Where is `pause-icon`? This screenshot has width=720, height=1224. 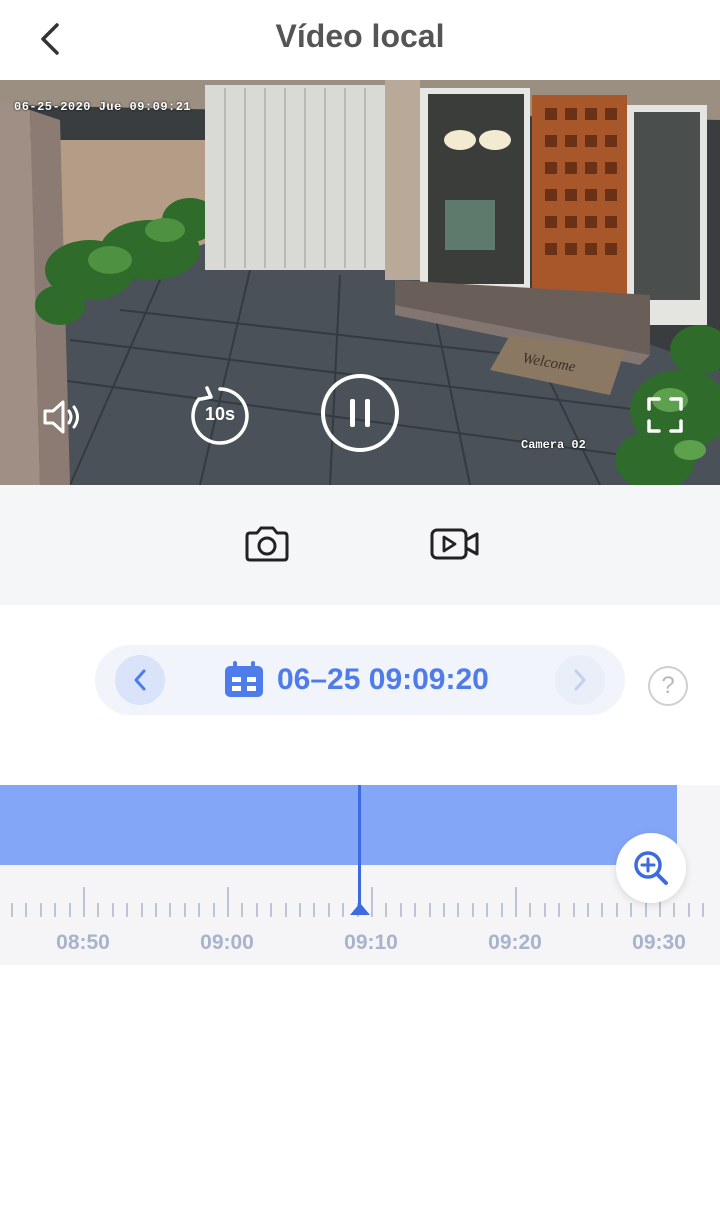
pause-icon is located at coordinates (360, 413).